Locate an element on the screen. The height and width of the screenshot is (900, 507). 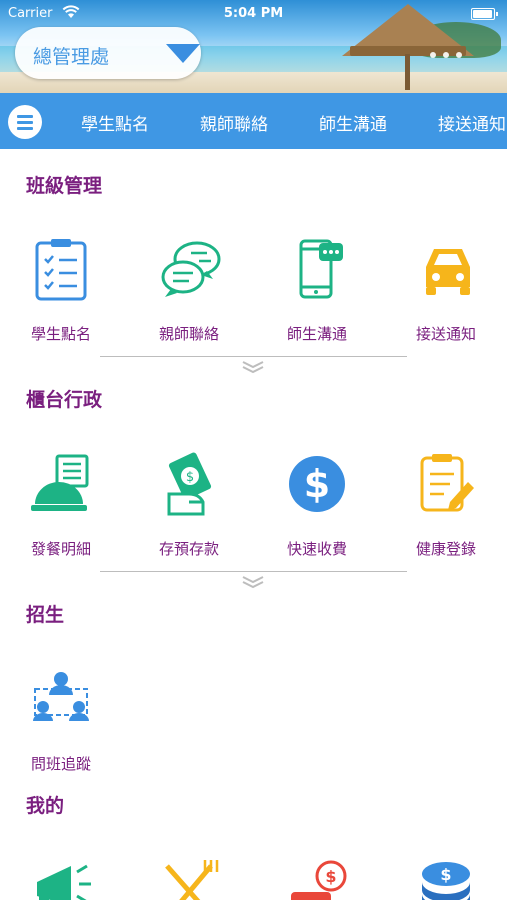
tile-meal-details: 發餐明細 is located at coordinates (61, 507).